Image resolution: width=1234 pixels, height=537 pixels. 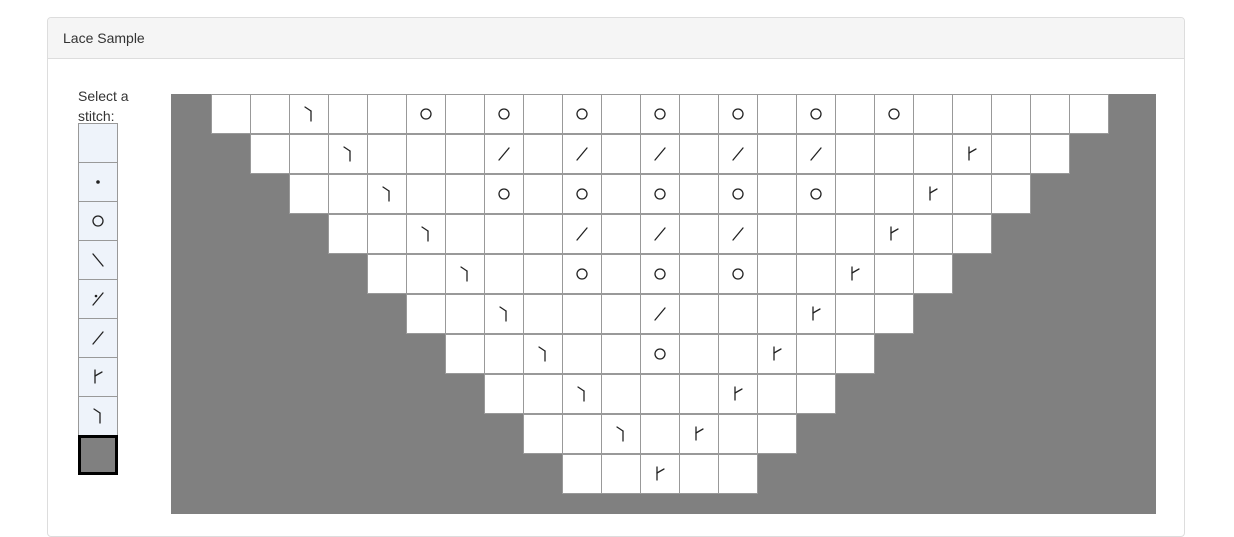 I want to click on stitch-option-purl, so click(x=98, y=182).